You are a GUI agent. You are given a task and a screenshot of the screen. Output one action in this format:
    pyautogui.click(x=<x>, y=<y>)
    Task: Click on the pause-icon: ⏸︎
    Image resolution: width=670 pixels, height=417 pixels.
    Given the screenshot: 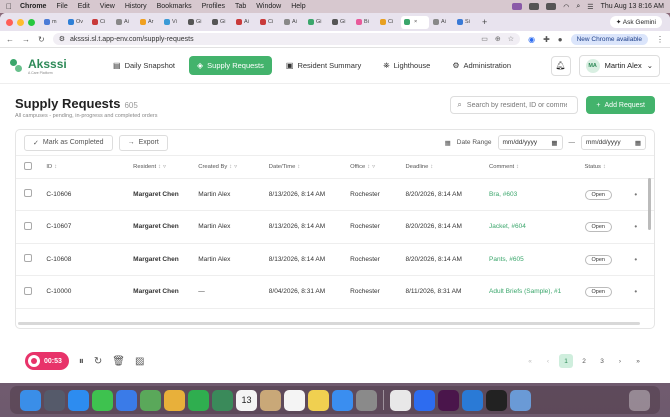 What is the action you would take?
    pyautogui.click(x=81, y=361)
    